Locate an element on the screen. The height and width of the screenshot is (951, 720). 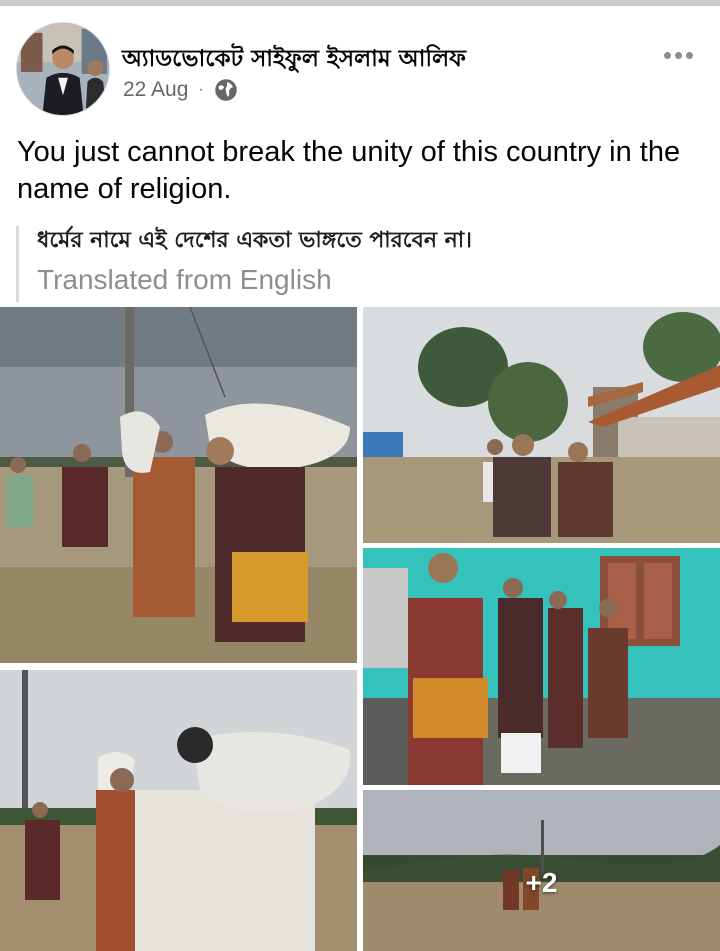
more-photos-overlay: +2 is located at coordinates (541, 870).